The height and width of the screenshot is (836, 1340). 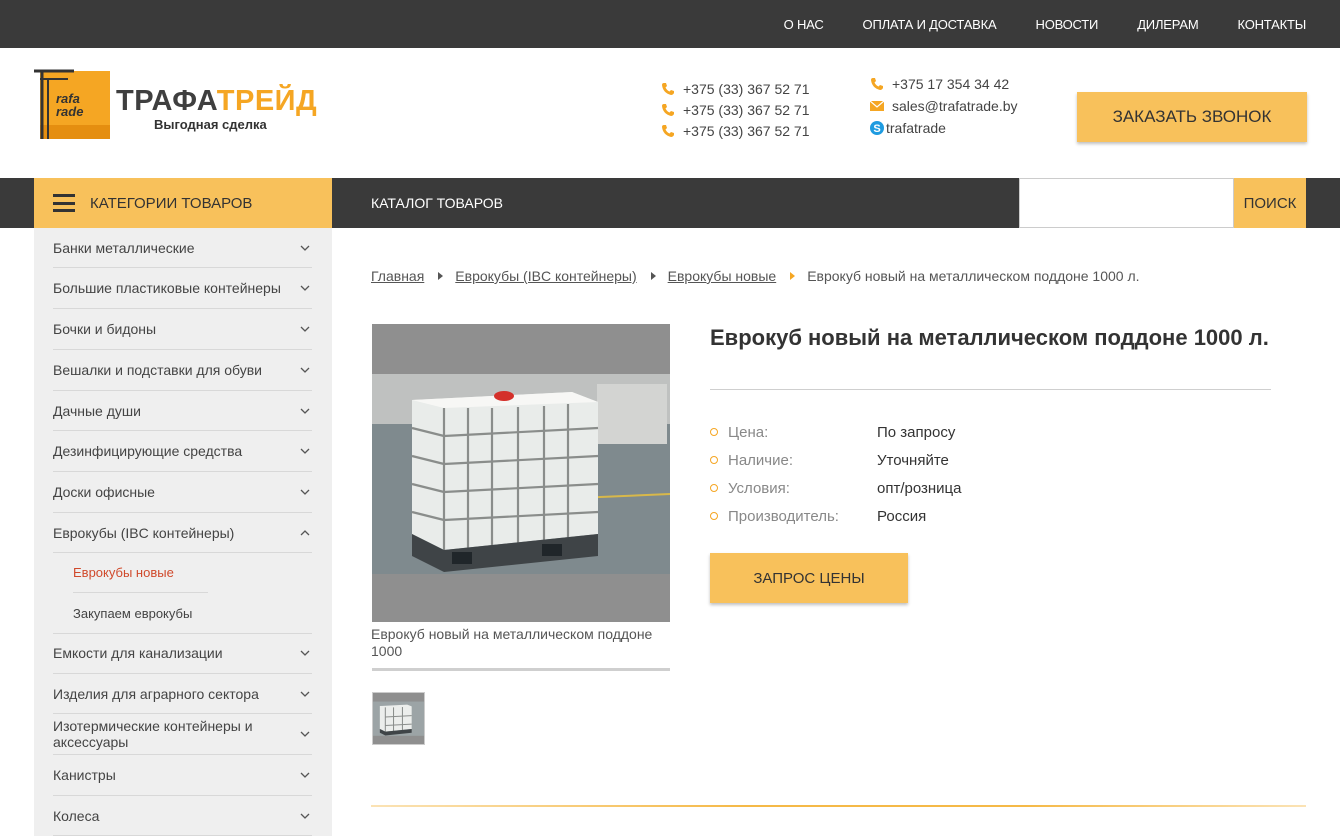 I want to click on sidebar-item-garden-showers: Дачные души, so click(x=182, y=411).